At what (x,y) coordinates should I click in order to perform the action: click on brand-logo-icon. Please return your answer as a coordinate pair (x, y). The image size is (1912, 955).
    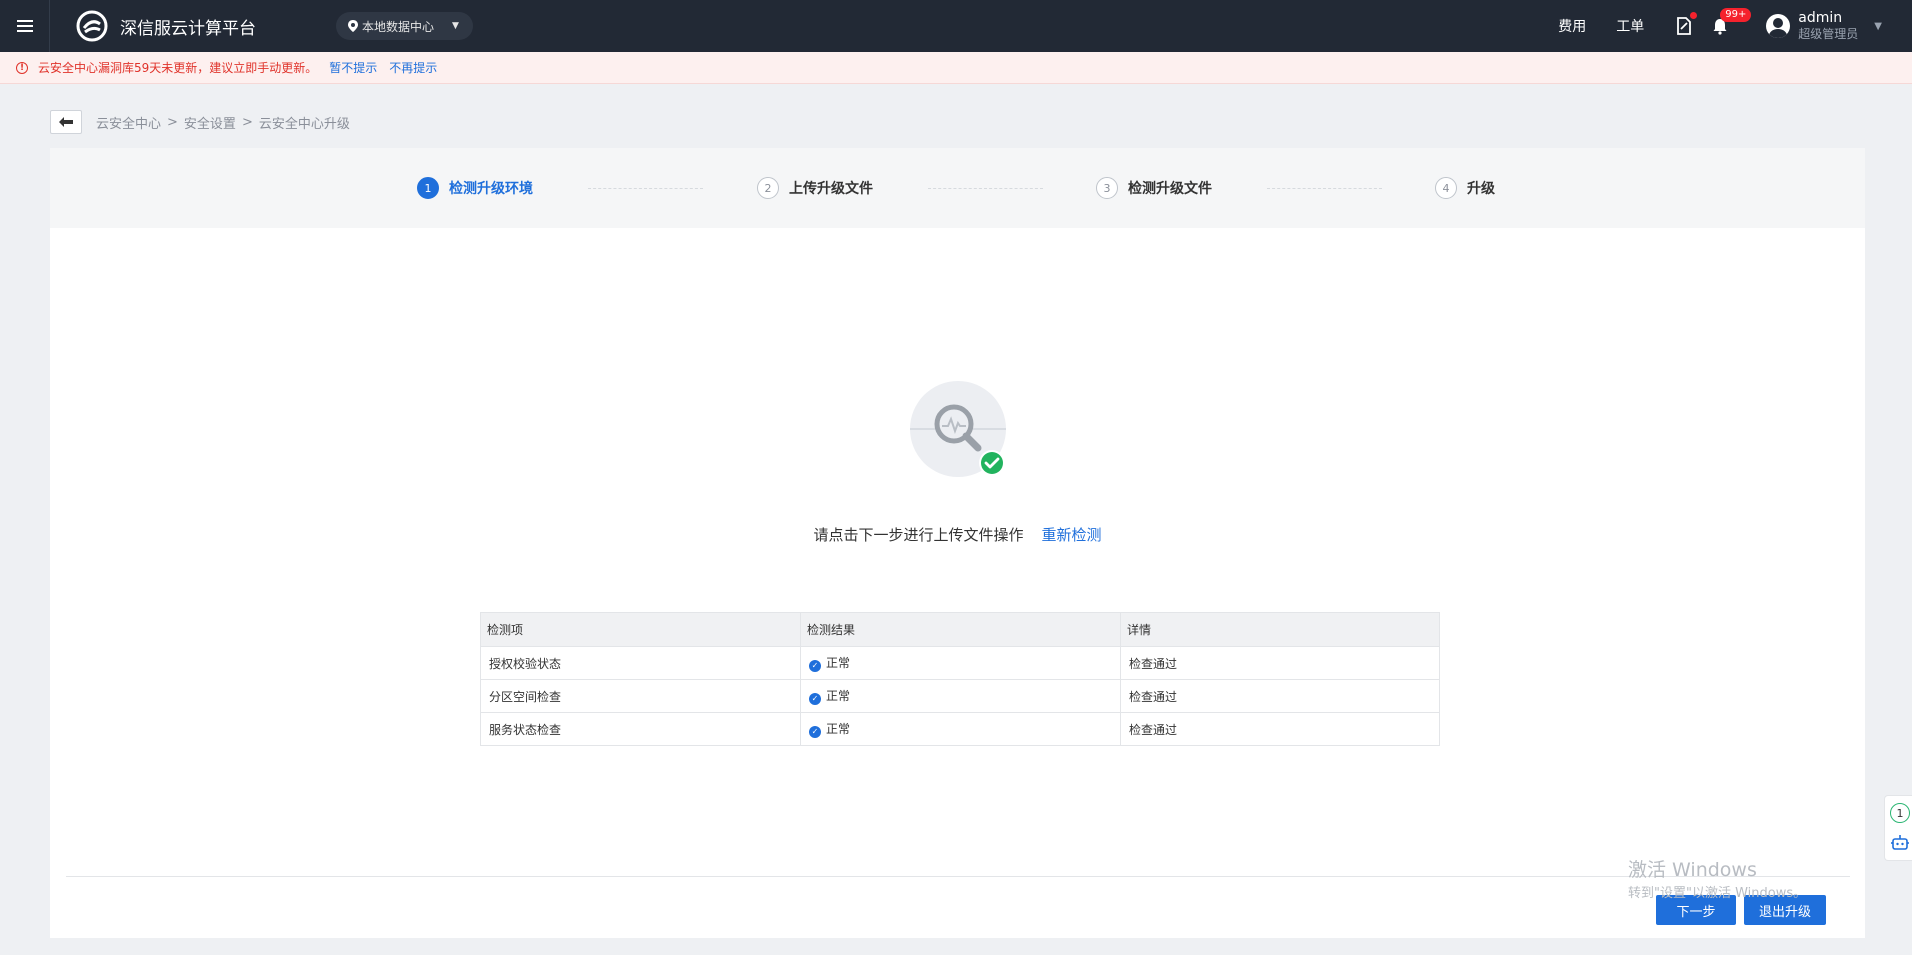
    Looking at the image, I should click on (92, 26).